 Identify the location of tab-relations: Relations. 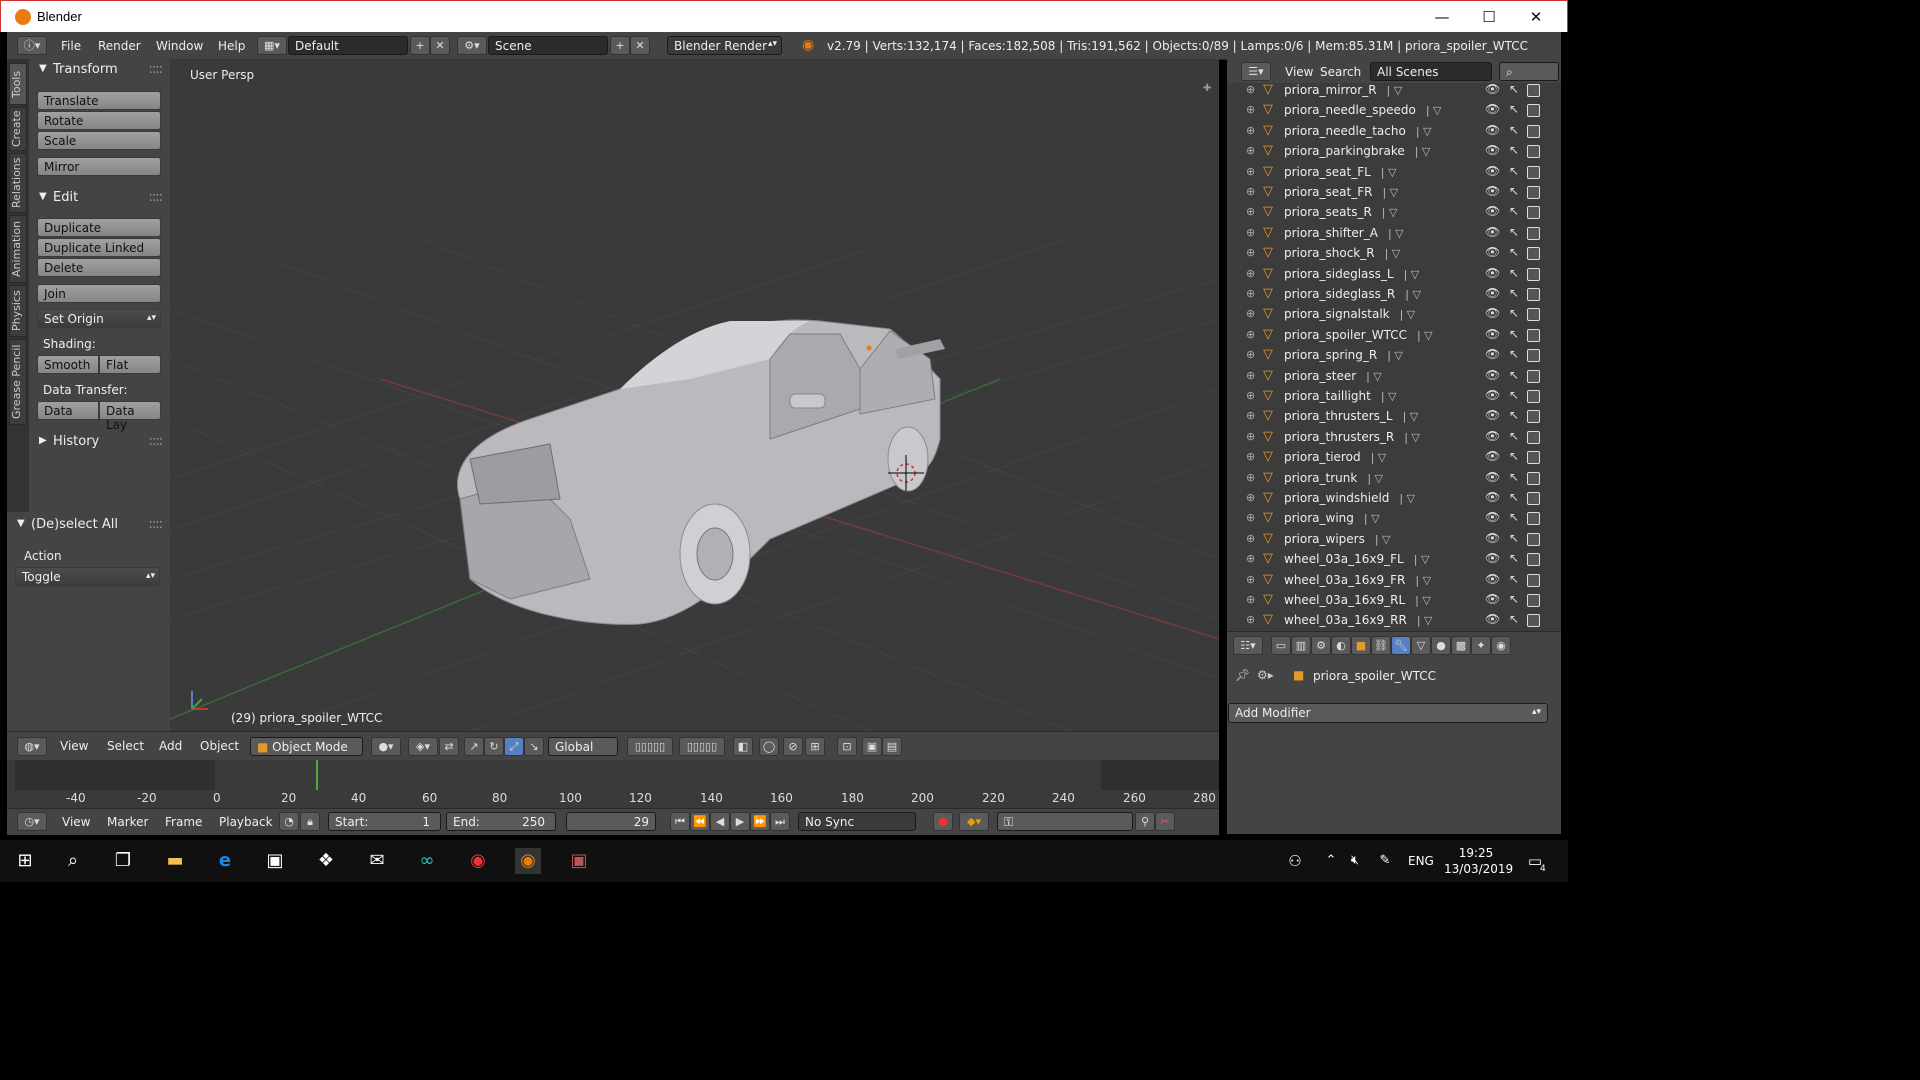
(18, 183).